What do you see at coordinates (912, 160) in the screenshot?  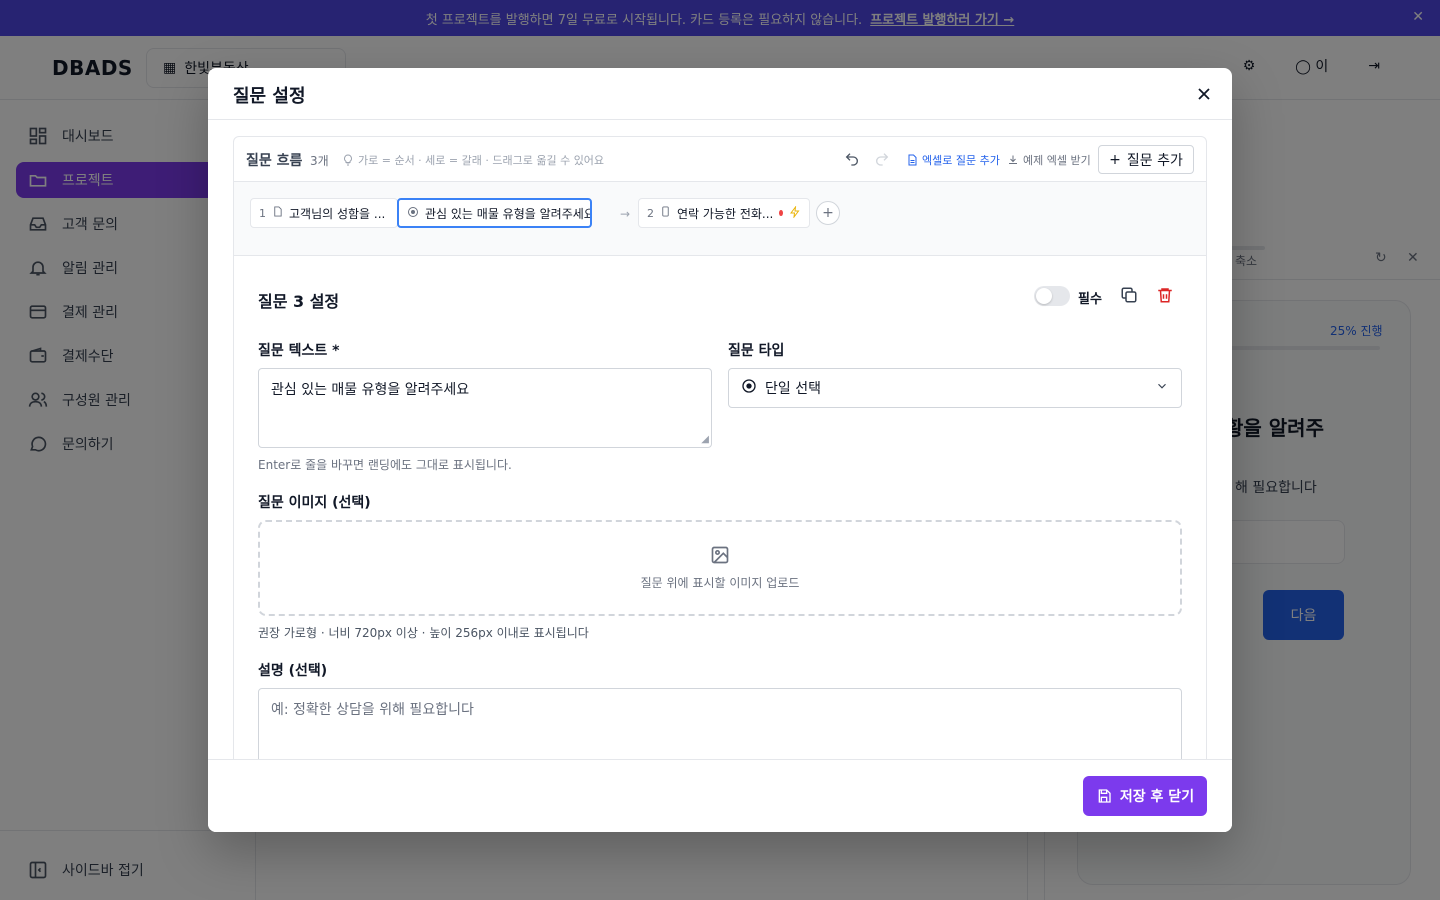 I see `spreadsheet-icon` at bounding box center [912, 160].